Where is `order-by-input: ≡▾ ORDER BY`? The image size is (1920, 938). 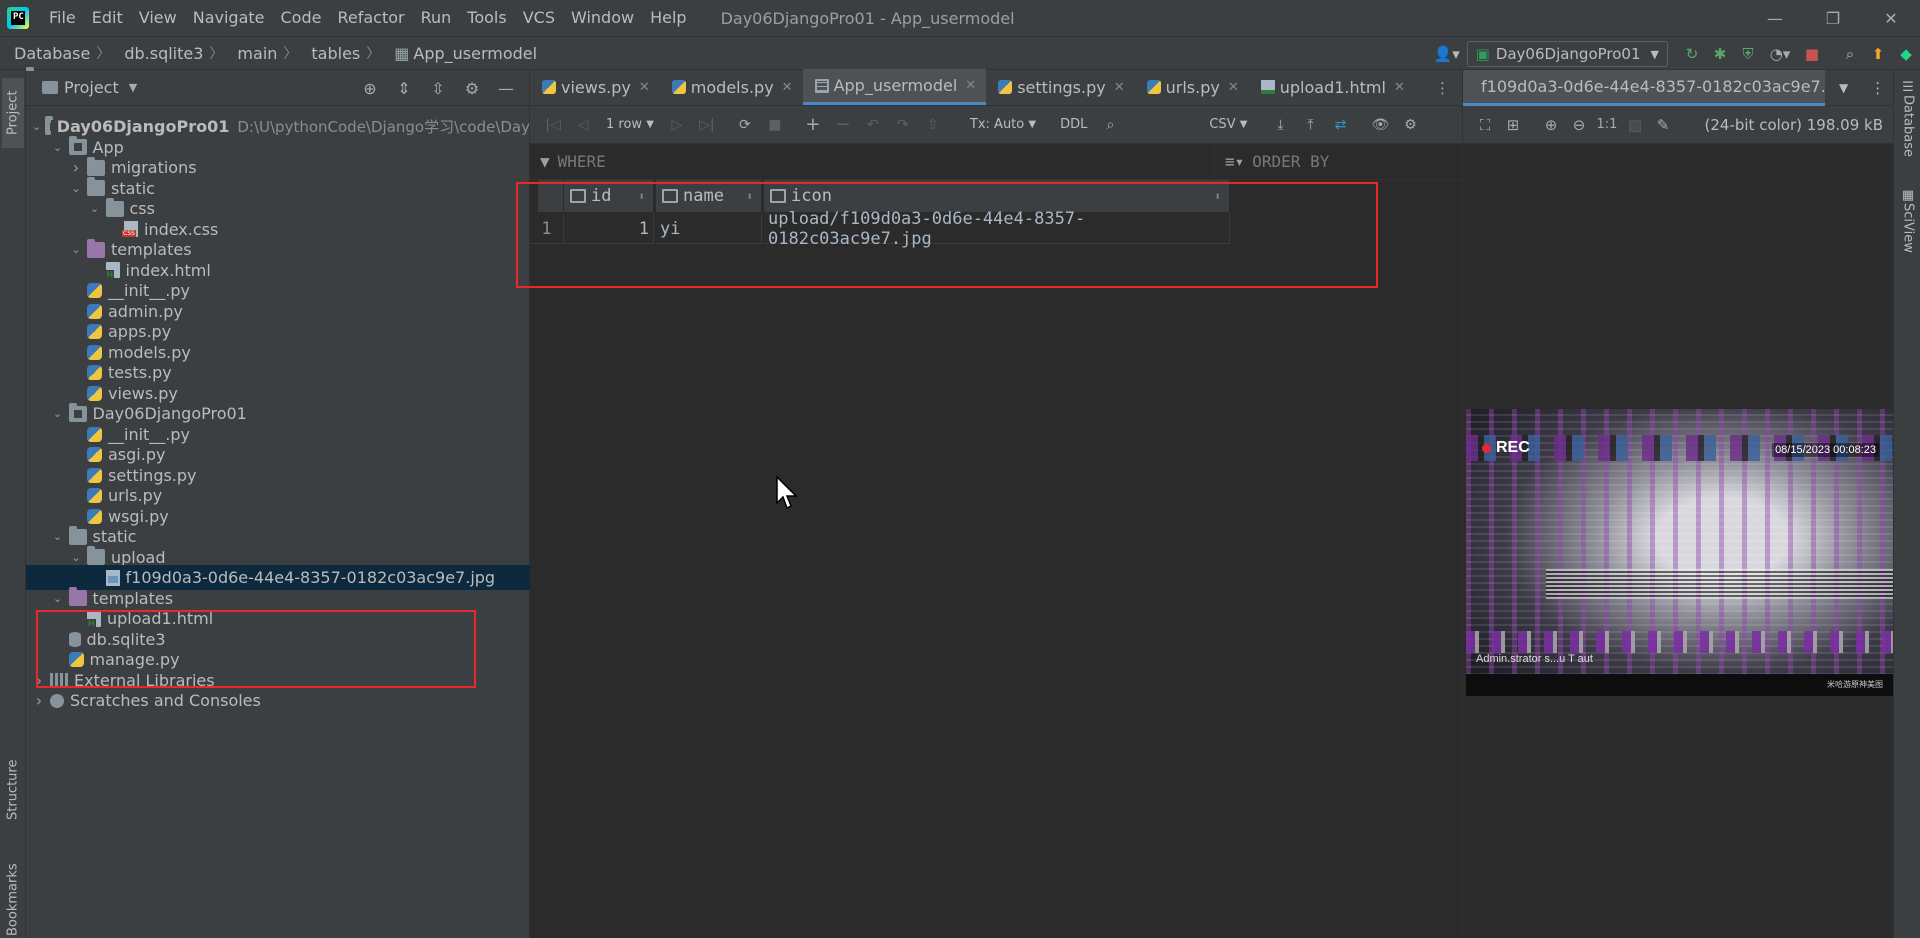
order-by-input: ≡▾ ORDER BY is located at coordinates (1338, 161).